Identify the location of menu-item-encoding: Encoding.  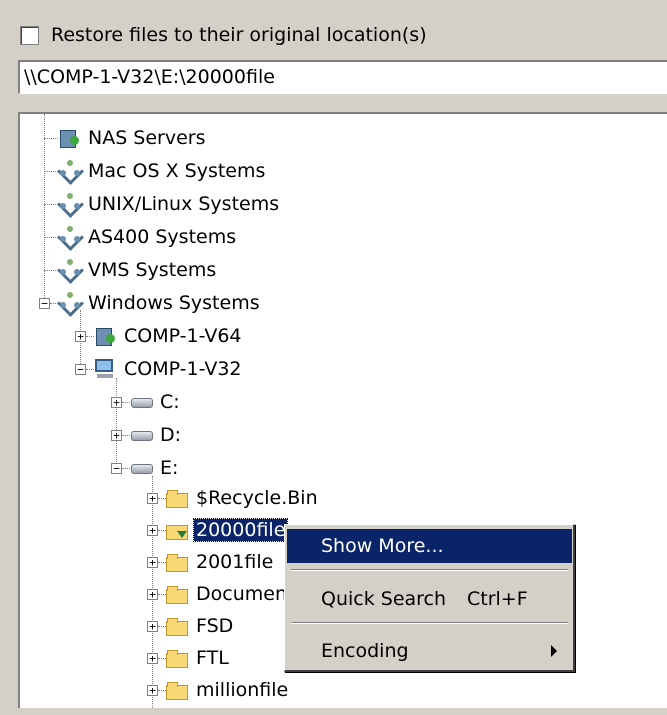
(429, 651).